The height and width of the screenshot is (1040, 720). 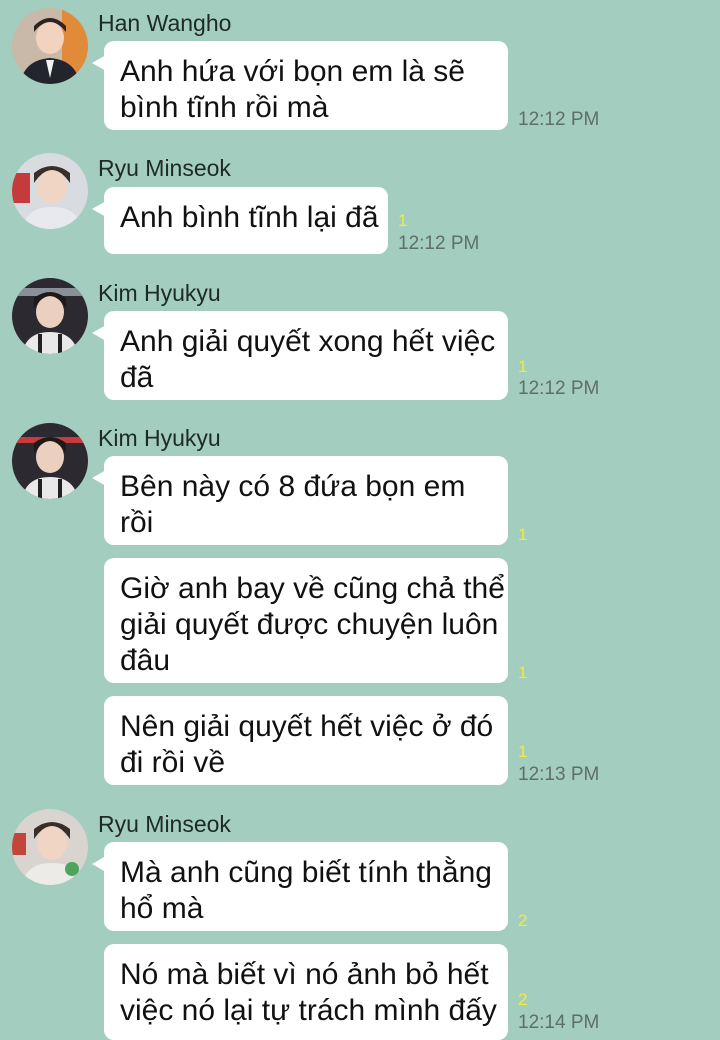 What do you see at coordinates (165, 23) in the screenshot?
I see `sender-name: Han Wangho` at bounding box center [165, 23].